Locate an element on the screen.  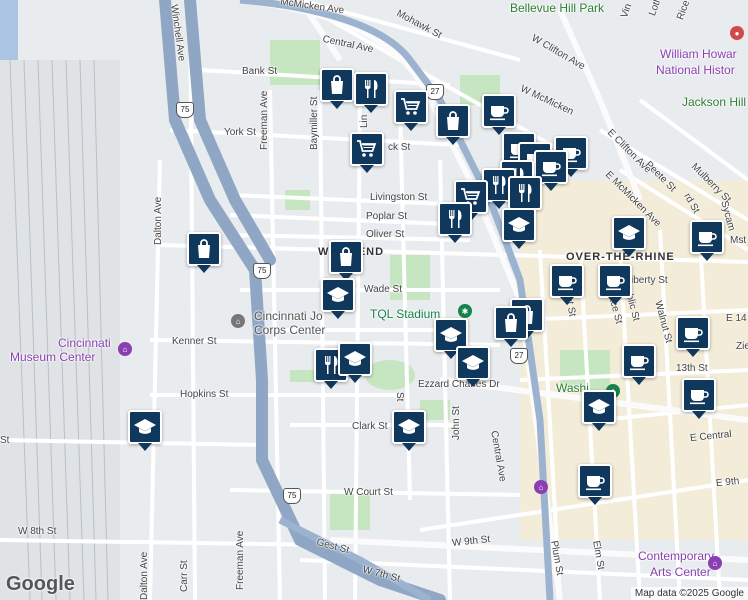
label-freeman-ave-south: Freeman Ave is located at coordinates (240, 560).